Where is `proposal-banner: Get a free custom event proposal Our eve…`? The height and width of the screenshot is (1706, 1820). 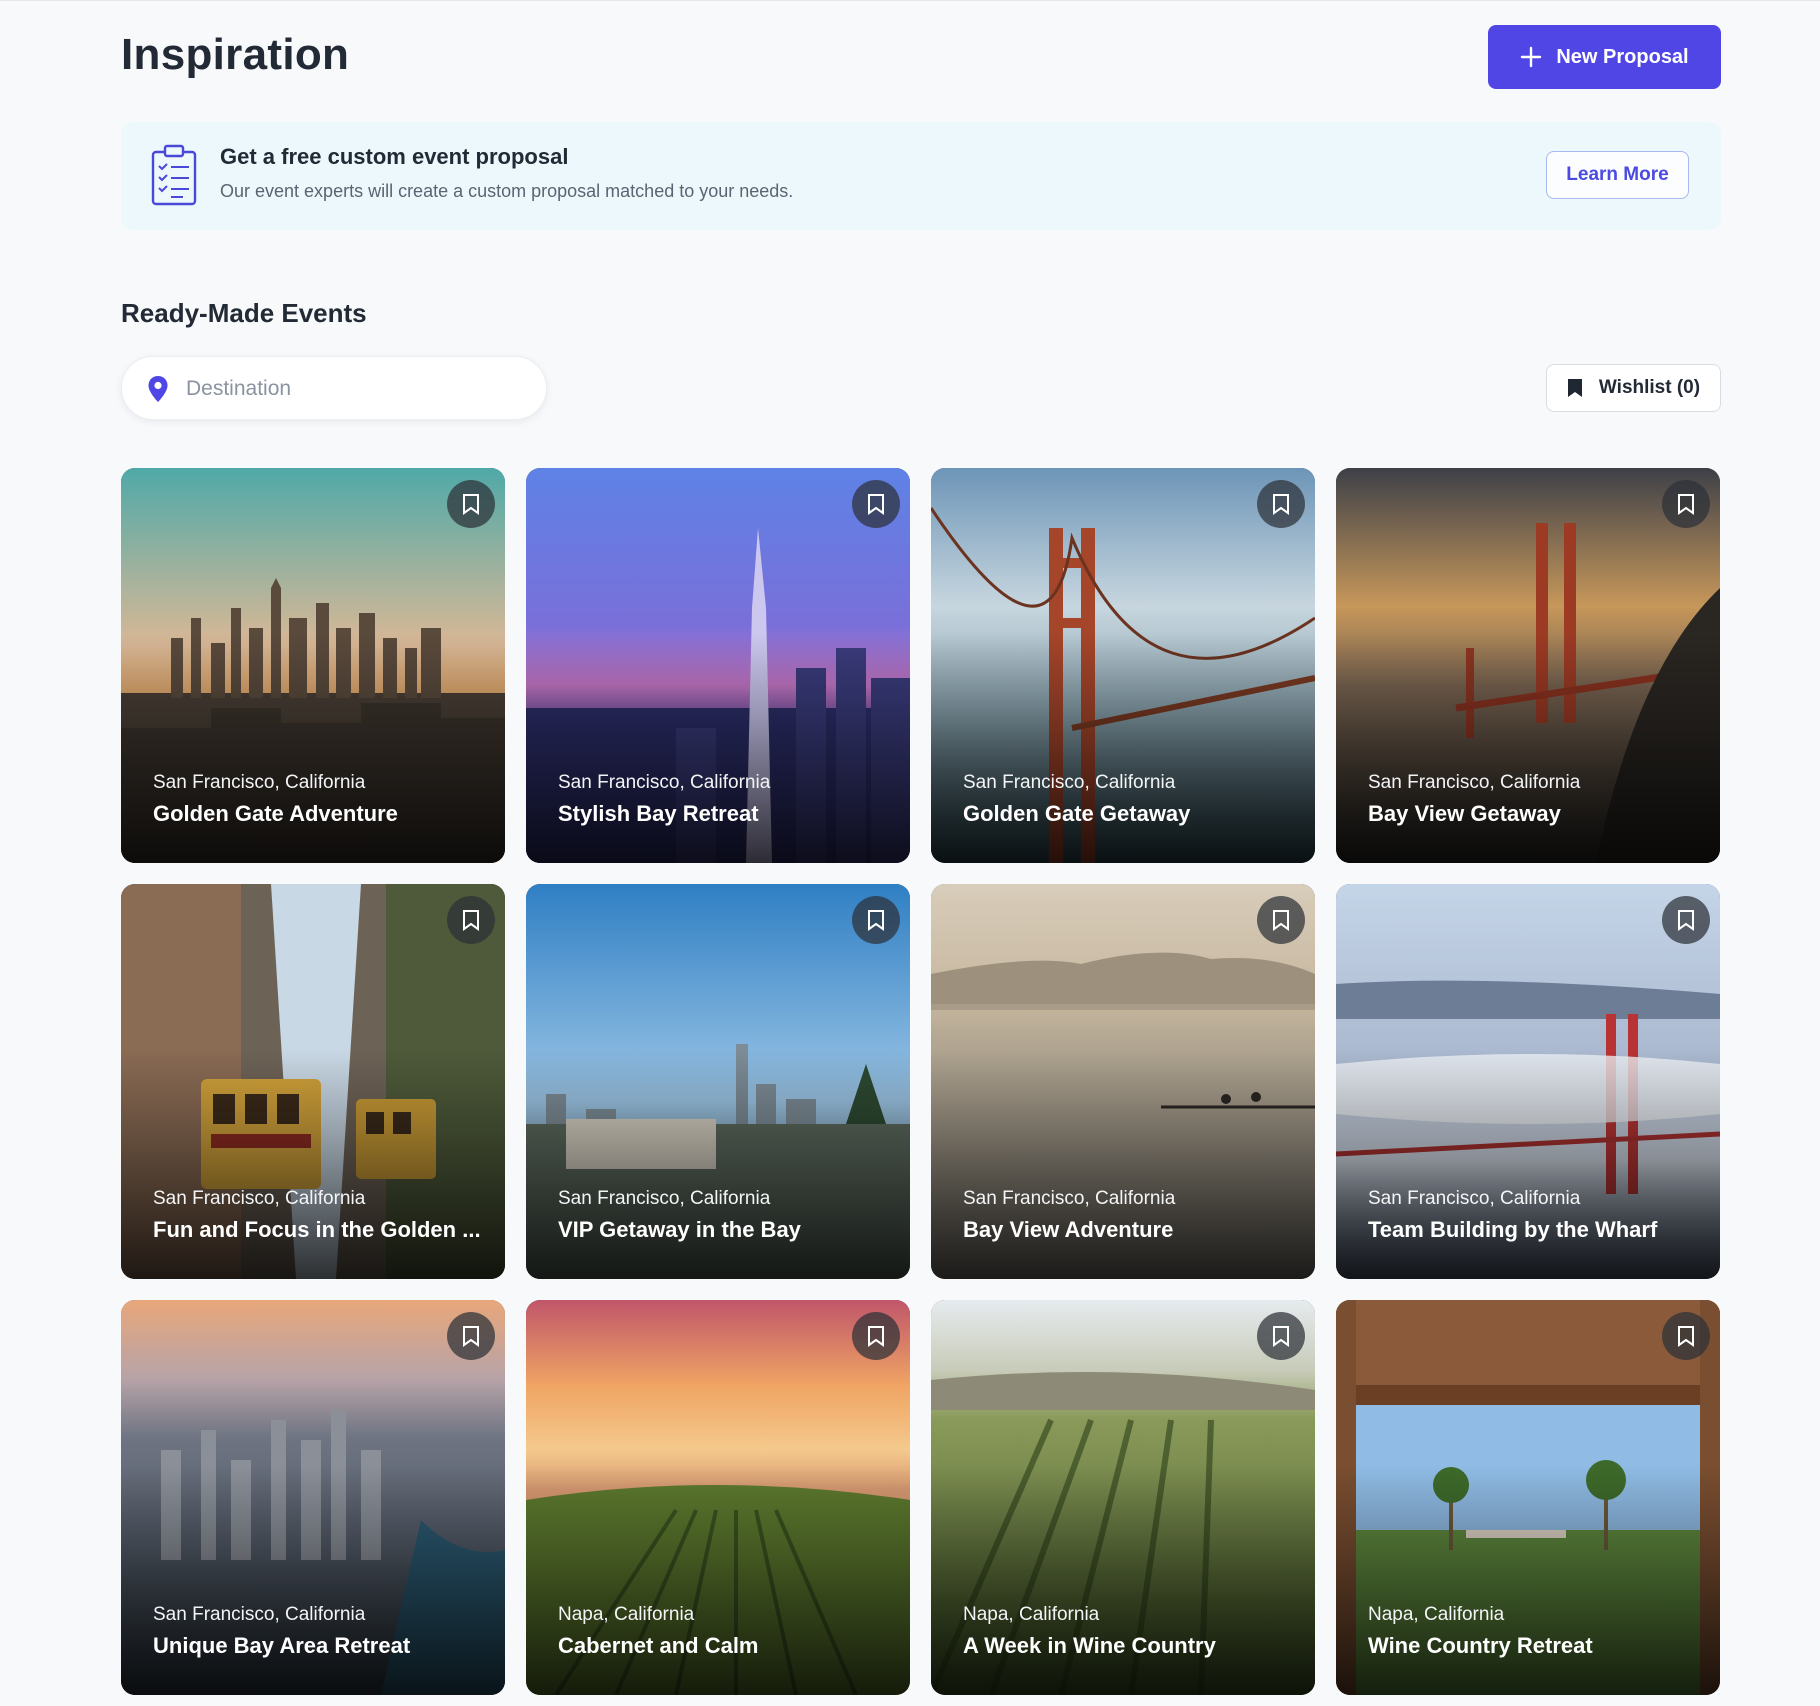
proposal-banner: Get a free custom event proposal Our eve… is located at coordinates (921, 176).